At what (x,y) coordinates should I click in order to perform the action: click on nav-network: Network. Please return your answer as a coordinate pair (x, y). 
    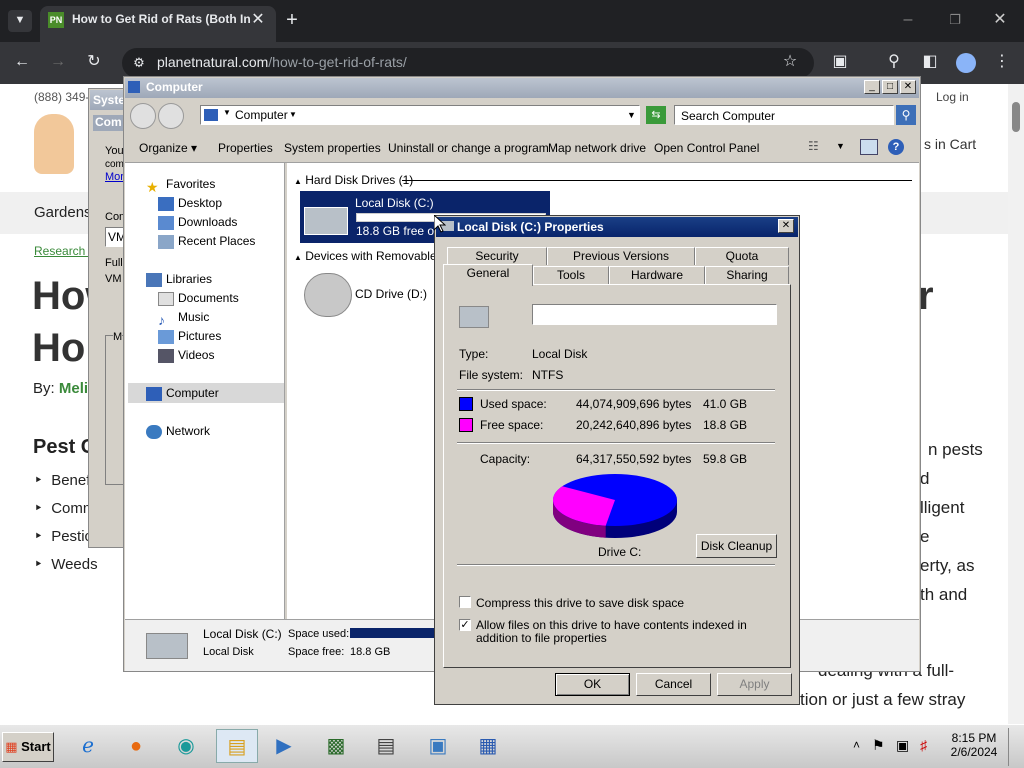
    Looking at the image, I should click on (211, 431).